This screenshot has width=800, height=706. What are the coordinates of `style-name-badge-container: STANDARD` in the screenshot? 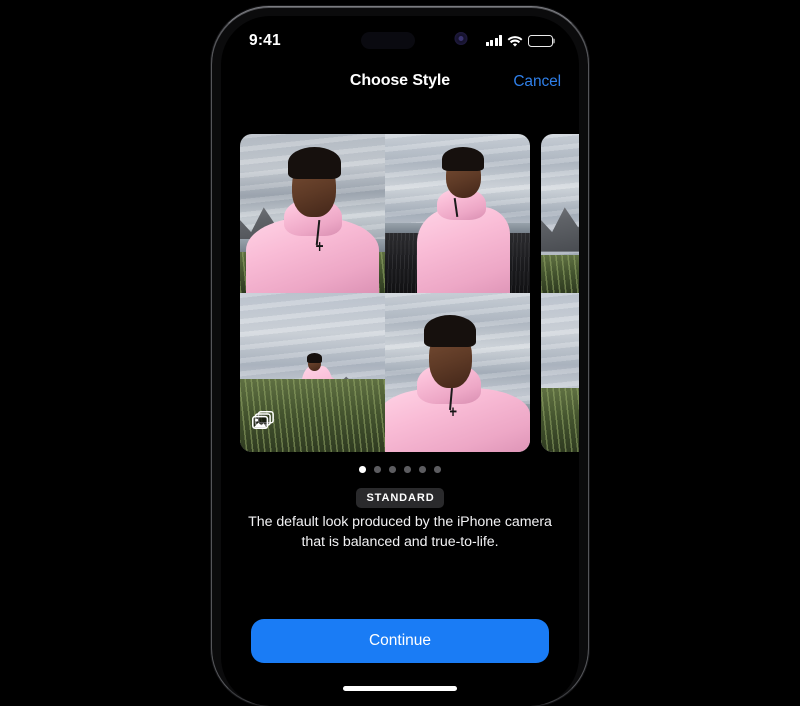 It's located at (400, 498).